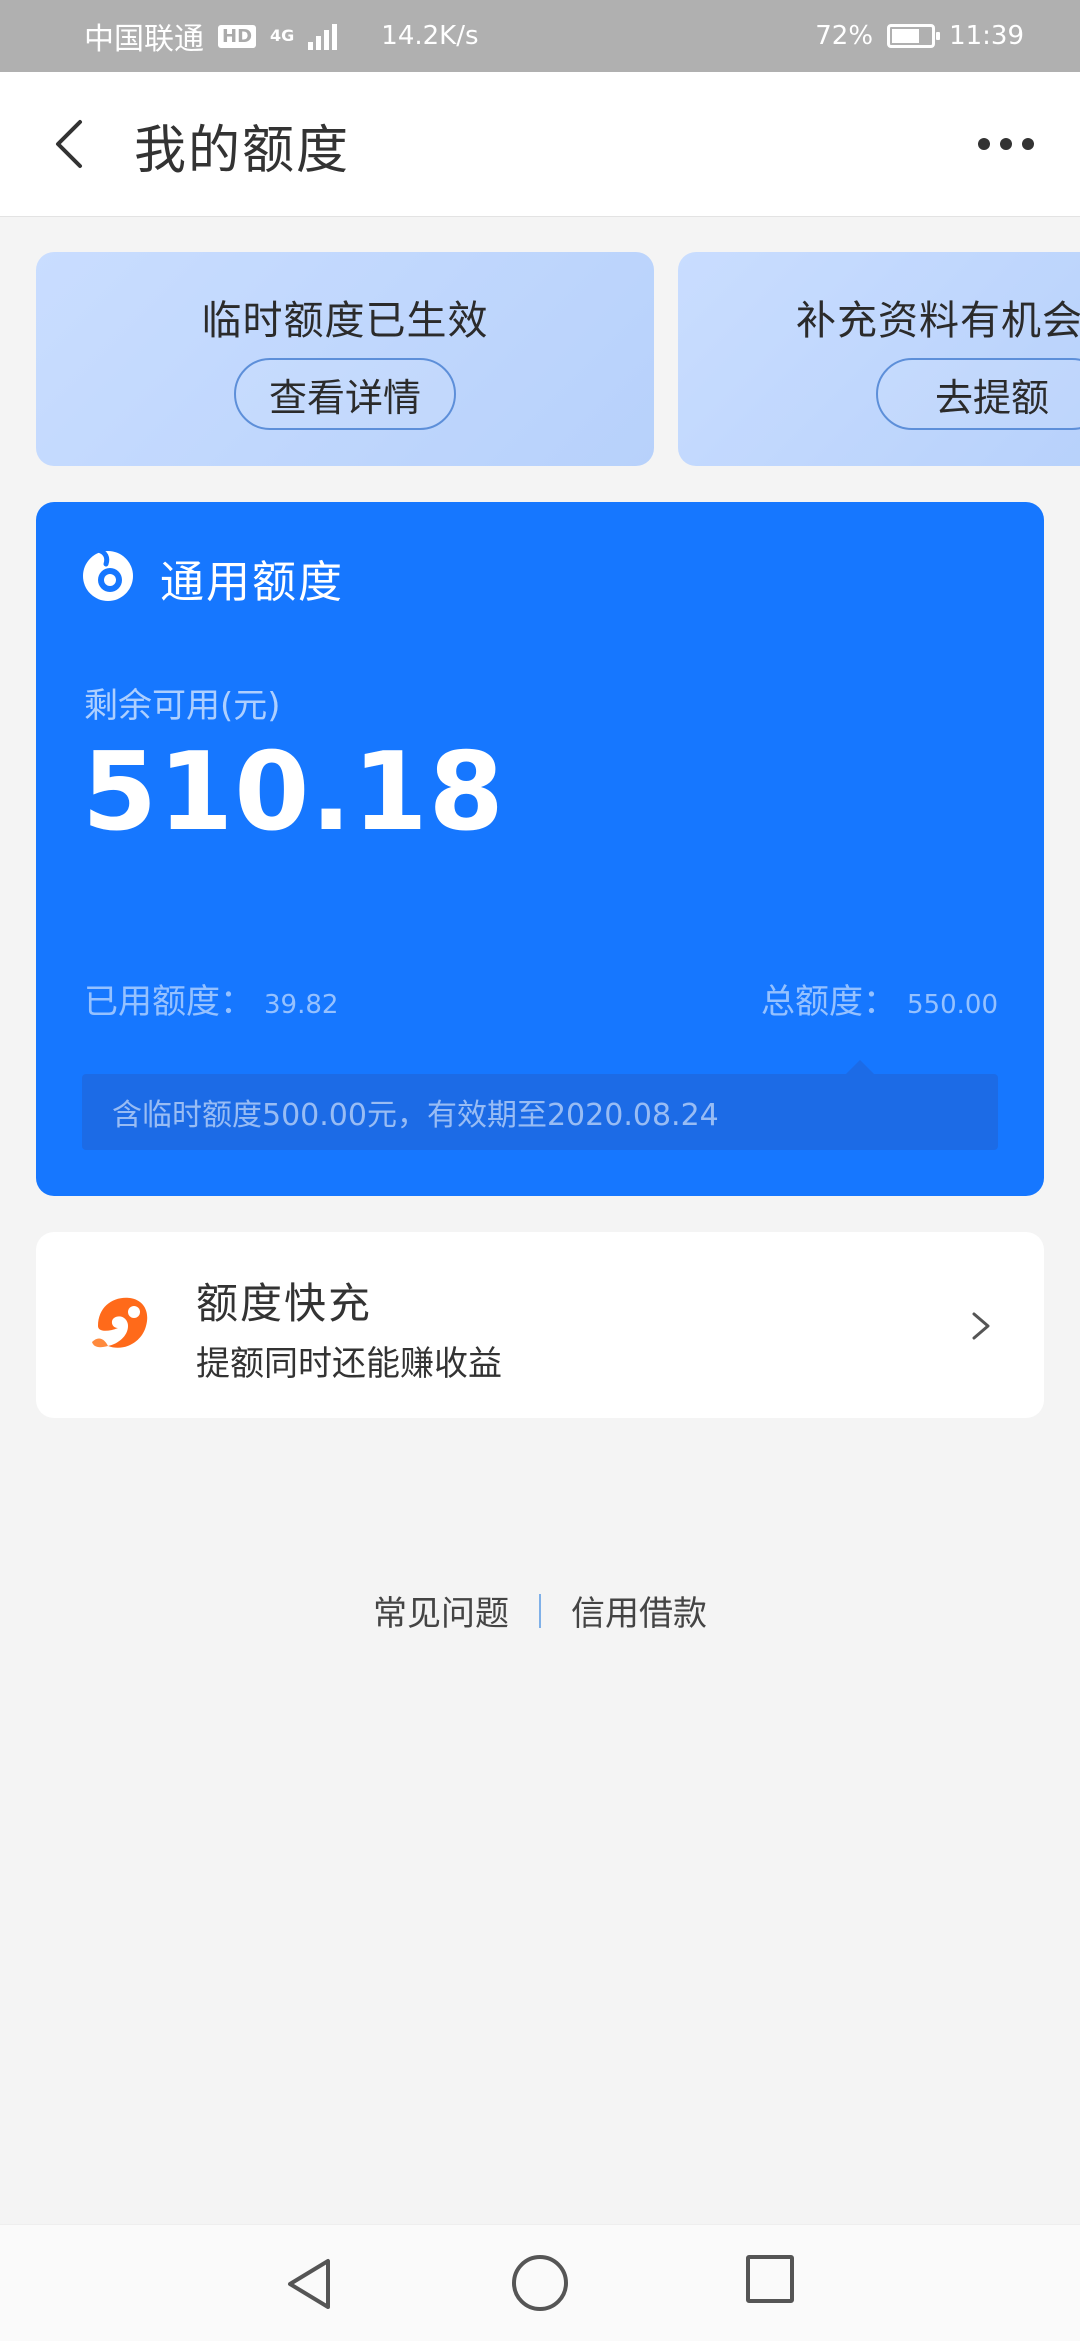 This screenshot has width=1080, height=2341. I want to click on orange-rocket-icon, so click(120, 1322).